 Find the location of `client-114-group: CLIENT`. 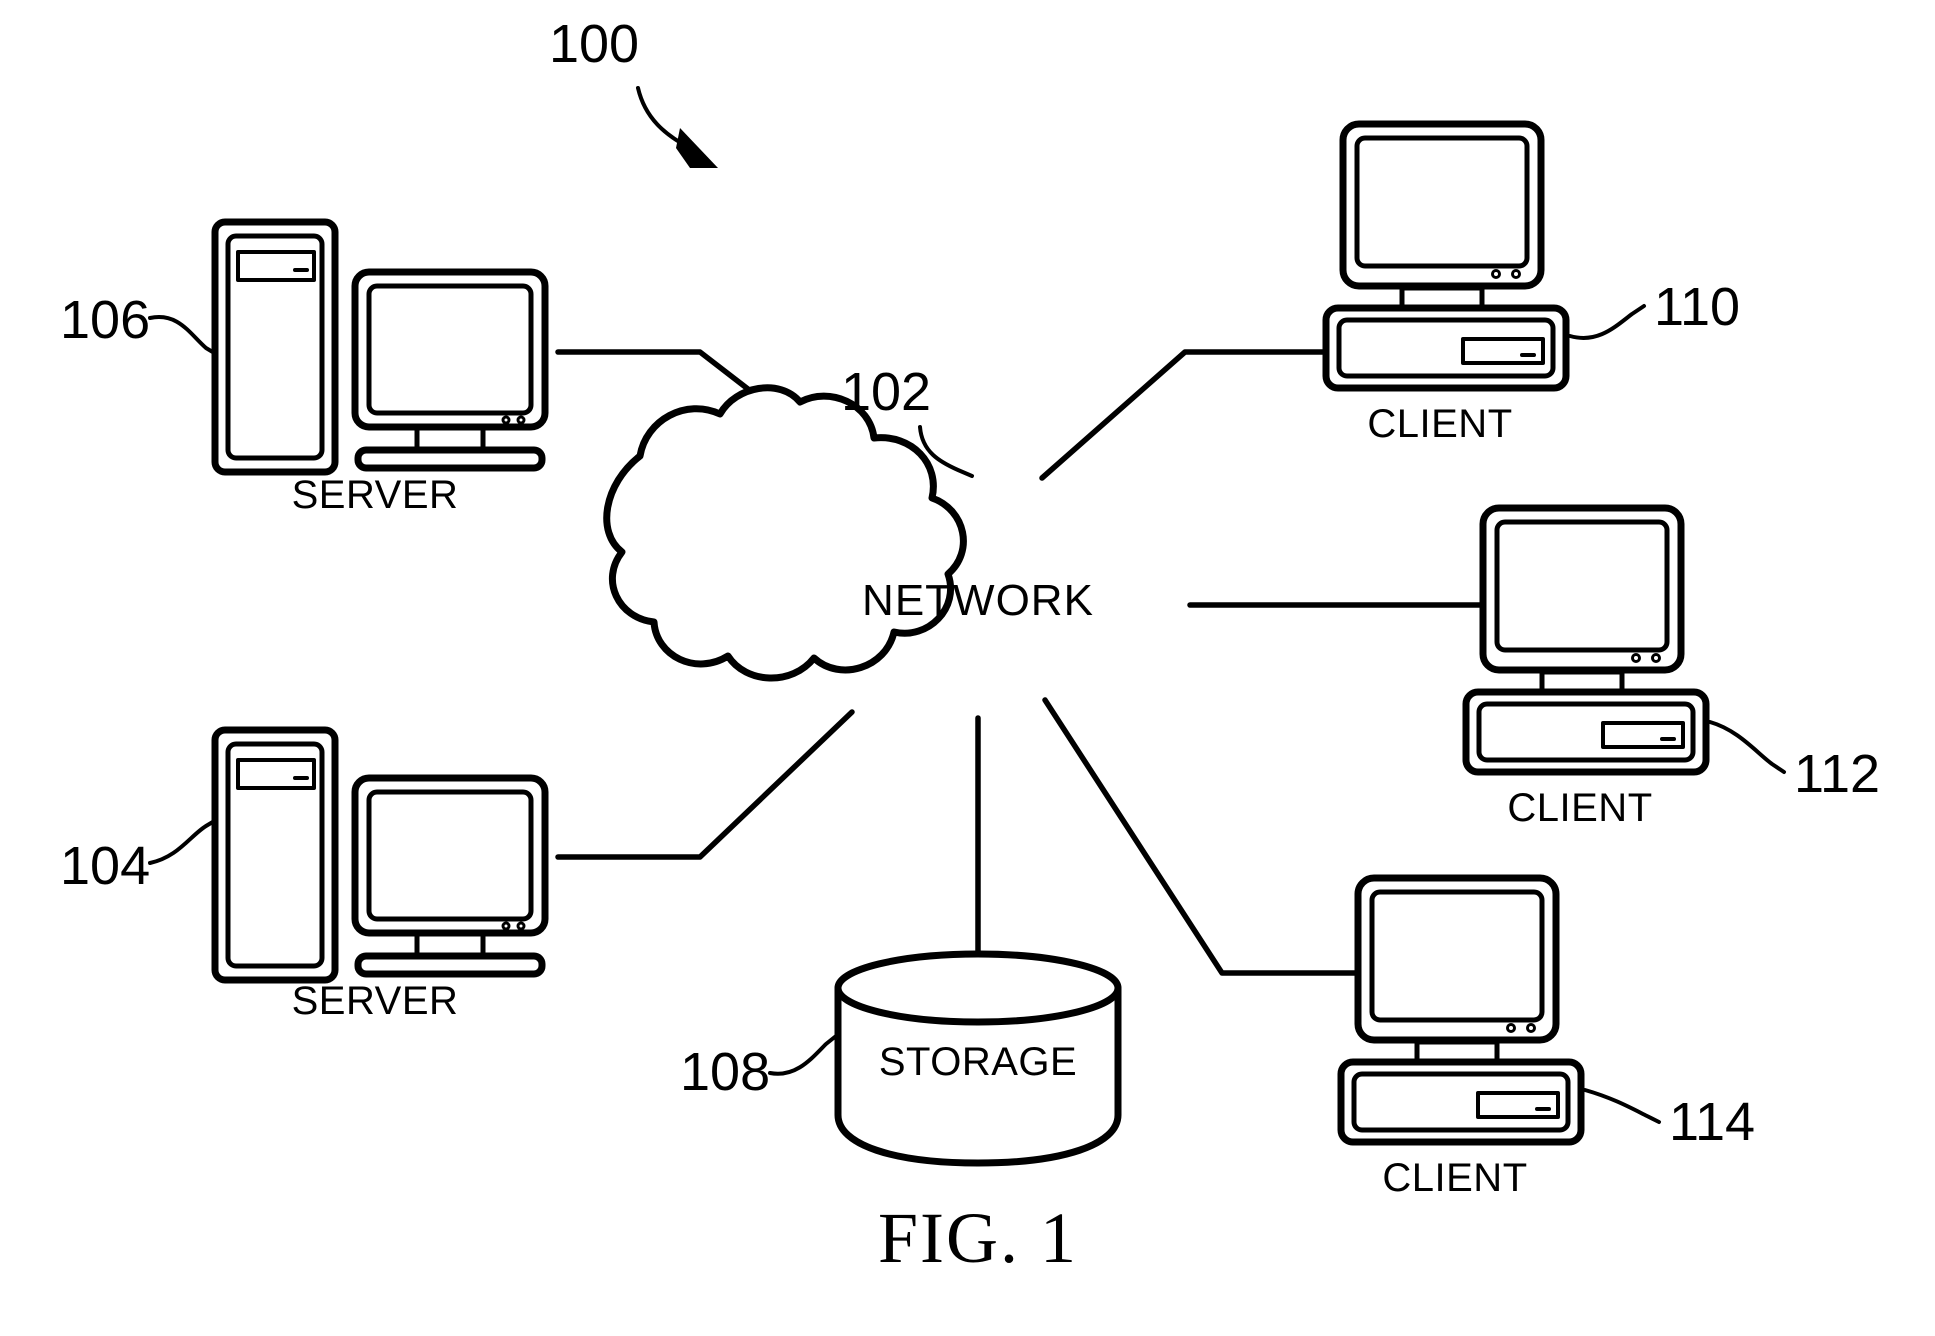

client-114-group: CLIENT is located at coordinates (1461, 1037).